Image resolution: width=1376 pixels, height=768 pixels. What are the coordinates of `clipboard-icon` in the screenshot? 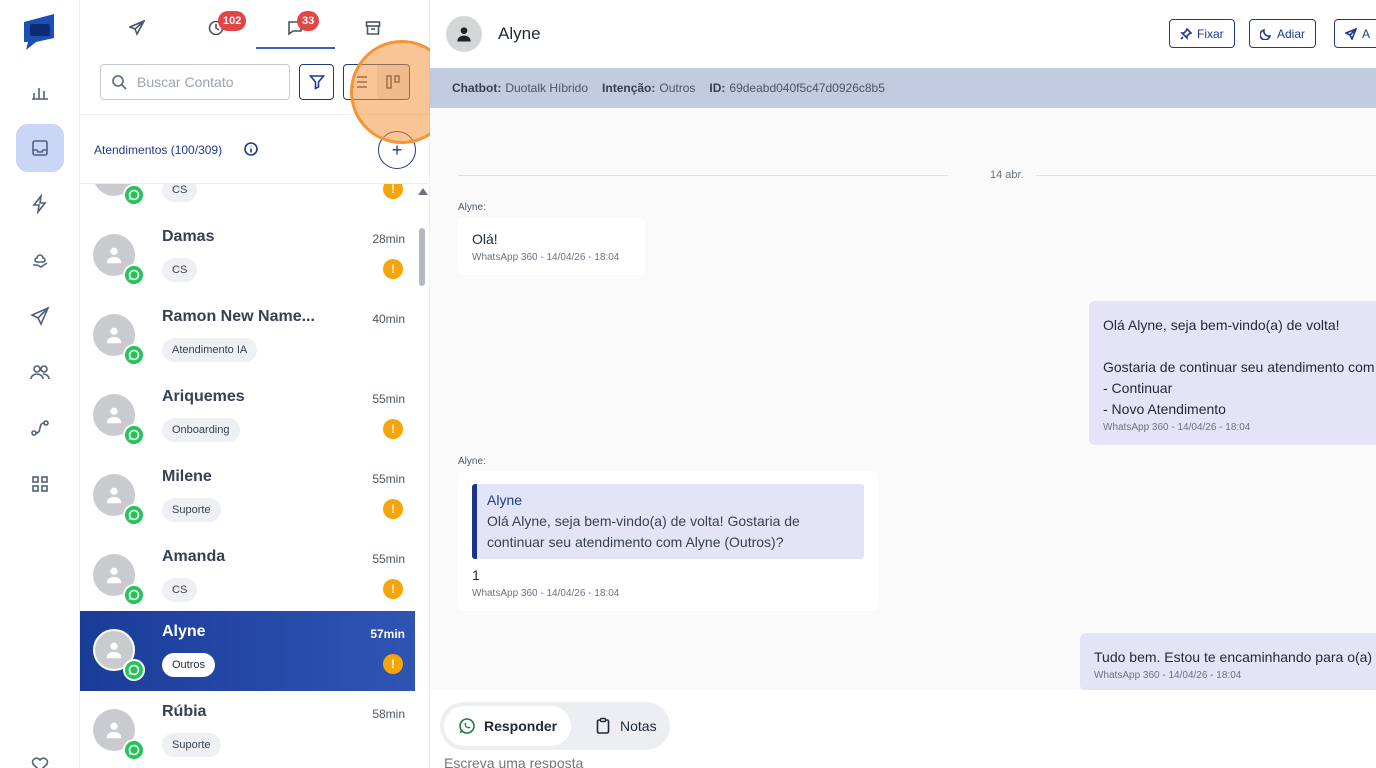 It's located at (603, 725).